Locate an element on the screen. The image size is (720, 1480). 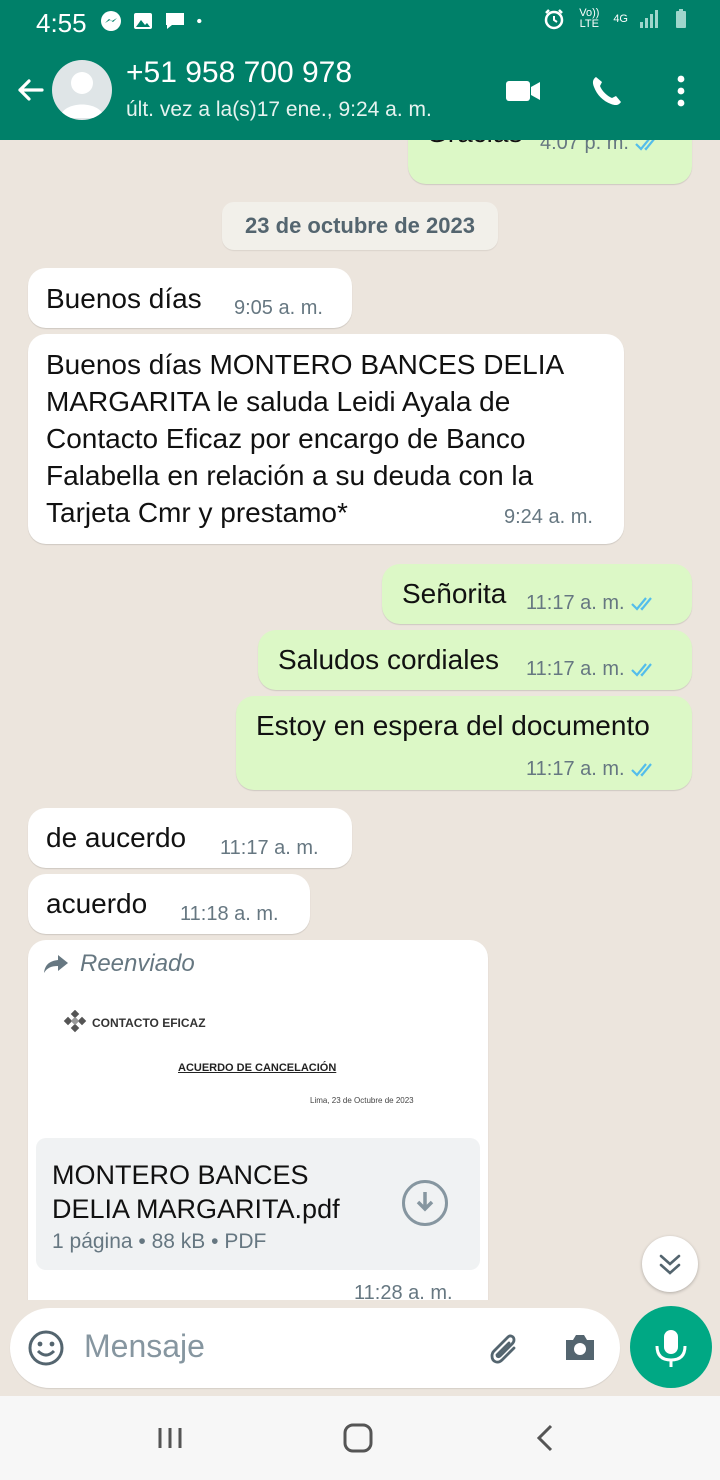
message-text: Estoy en espera del documento is located at coordinates (453, 725).